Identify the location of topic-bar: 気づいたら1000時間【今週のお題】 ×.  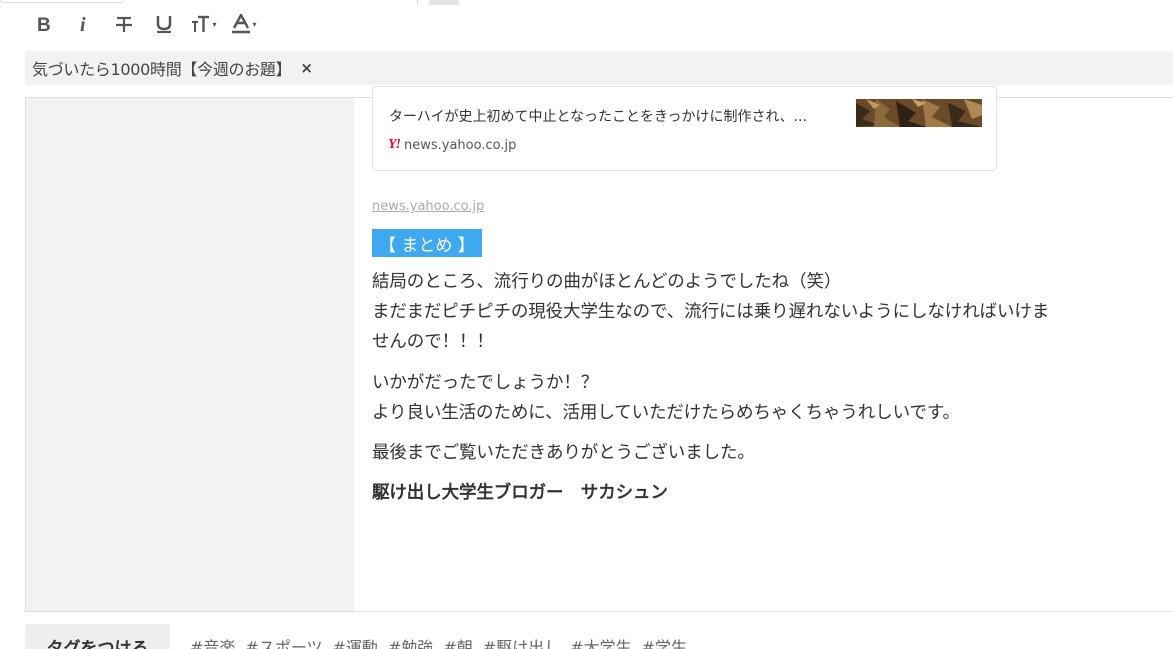
(599, 68).